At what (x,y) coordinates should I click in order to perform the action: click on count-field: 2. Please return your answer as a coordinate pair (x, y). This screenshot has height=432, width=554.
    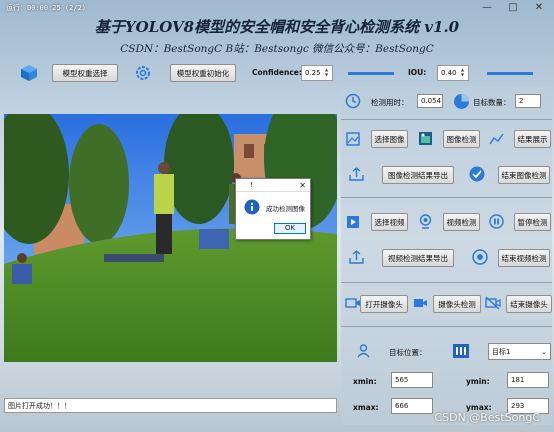
    Looking at the image, I should click on (528, 101).